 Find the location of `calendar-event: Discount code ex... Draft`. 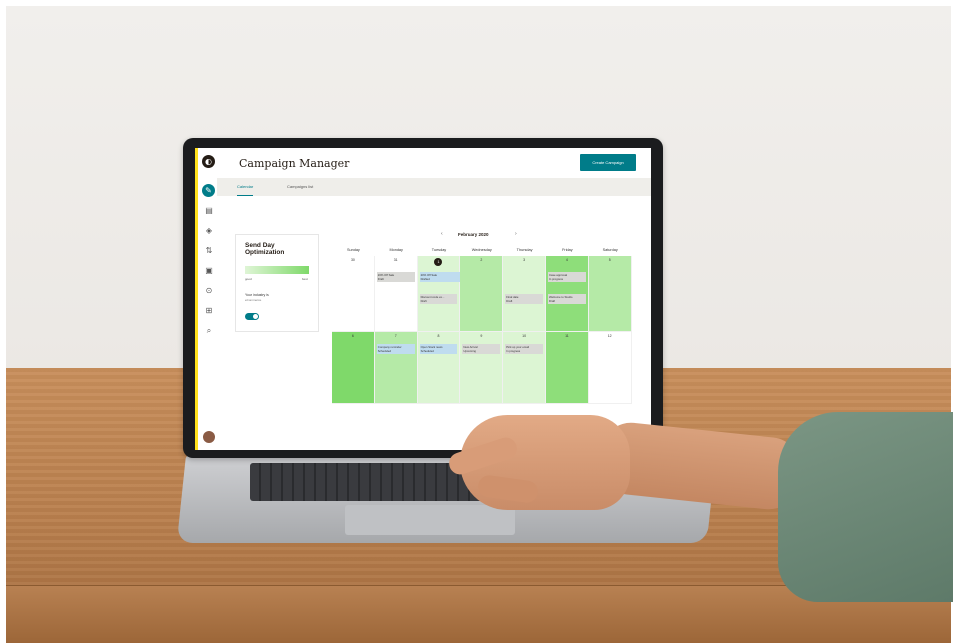

calendar-event: Discount code ex... Draft is located at coordinates (438, 299).